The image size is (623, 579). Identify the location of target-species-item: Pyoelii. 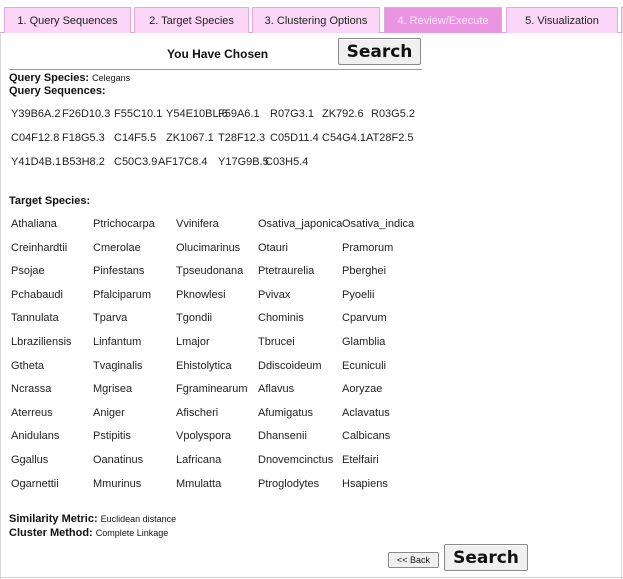
(358, 295).